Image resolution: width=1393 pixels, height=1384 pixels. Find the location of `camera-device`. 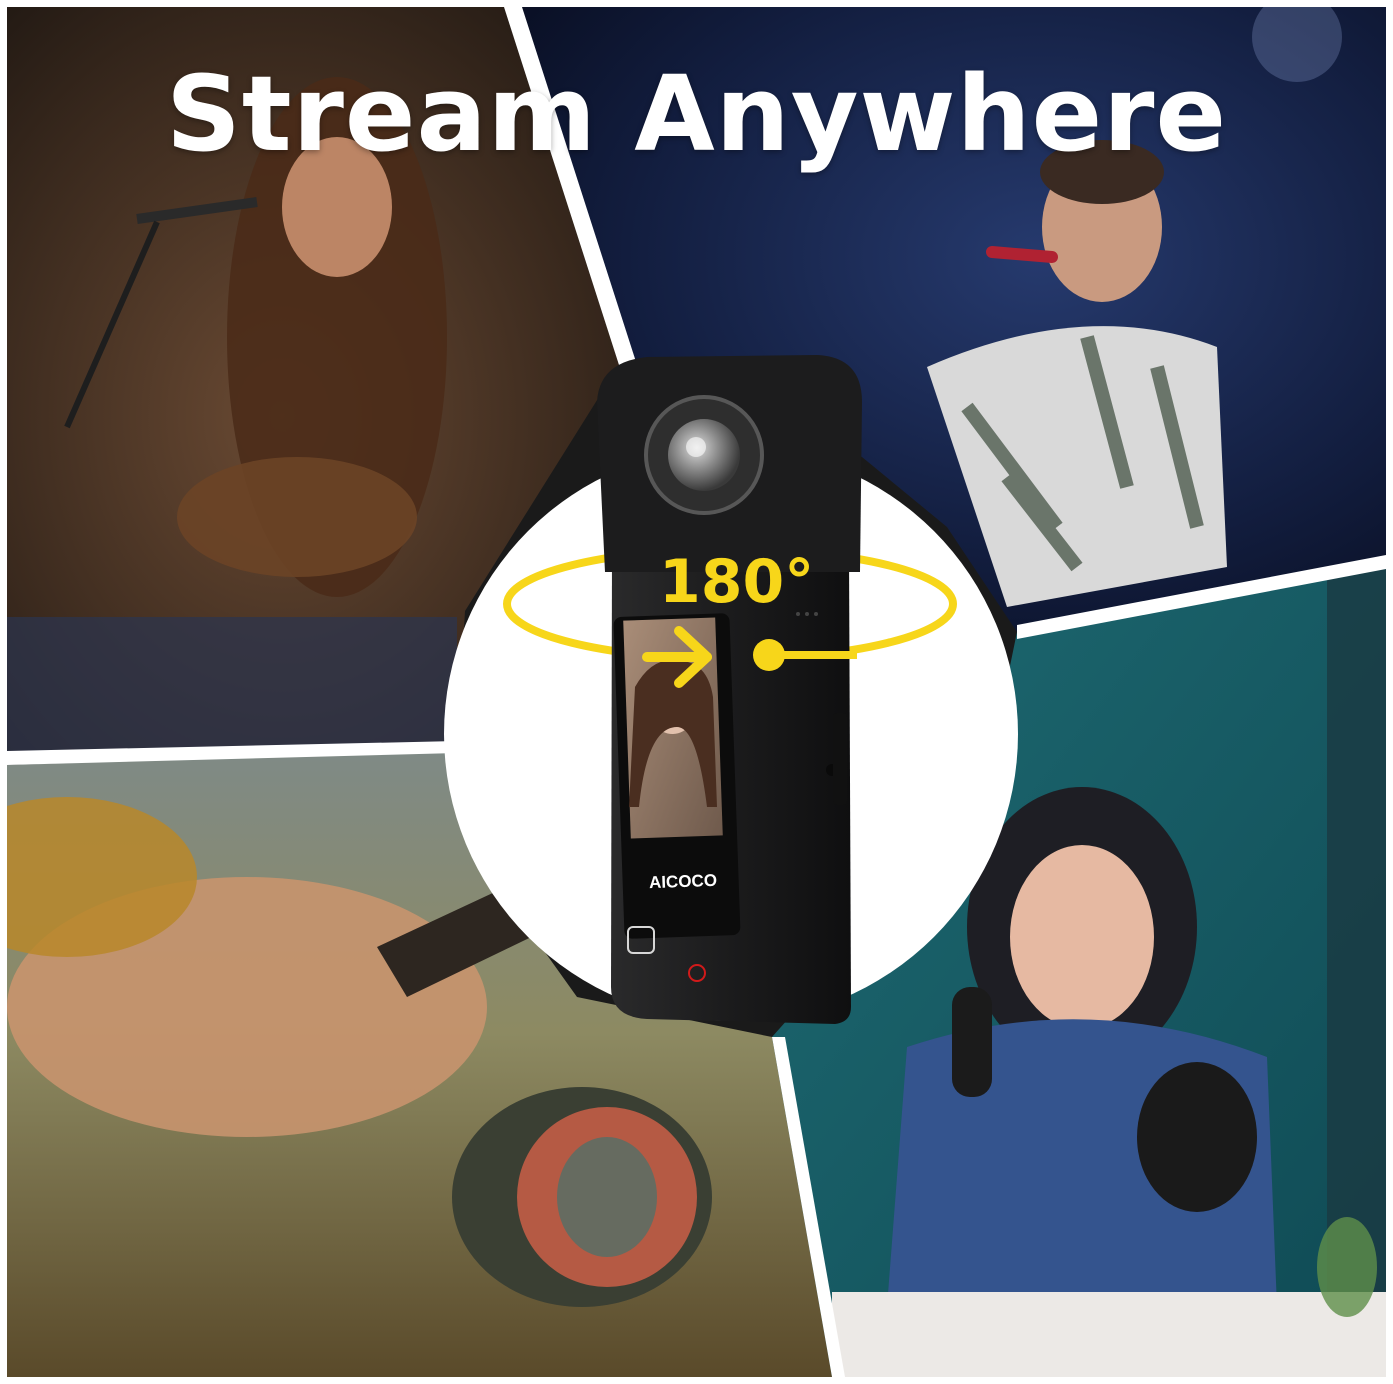

camera-device is located at coordinates (729, 689).